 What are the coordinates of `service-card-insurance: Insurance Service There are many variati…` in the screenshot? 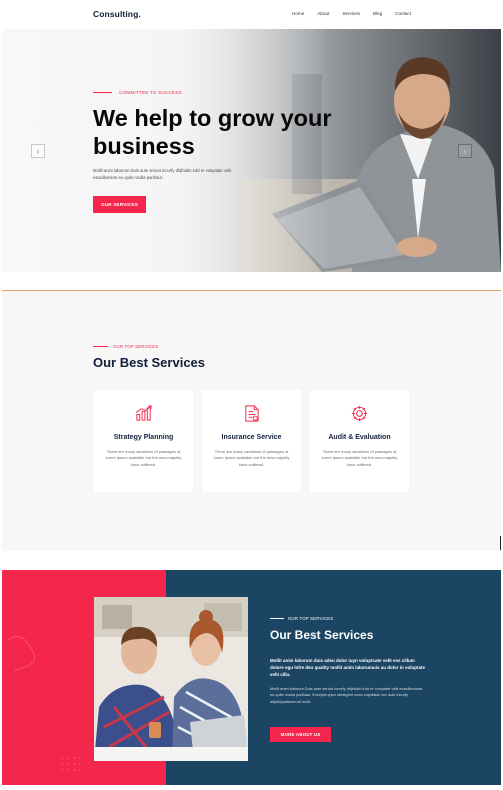 It's located at (251, 441).